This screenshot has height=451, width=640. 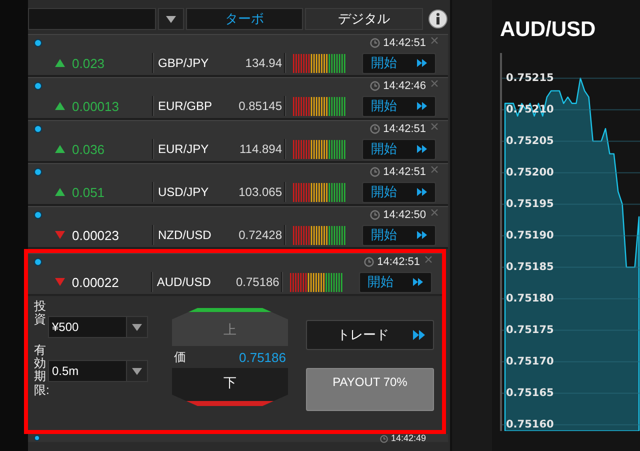 What do you see at coordinates (260, 149) in the screenshot?
I see `price-value: 114.894` at bounding box center [260, 149].